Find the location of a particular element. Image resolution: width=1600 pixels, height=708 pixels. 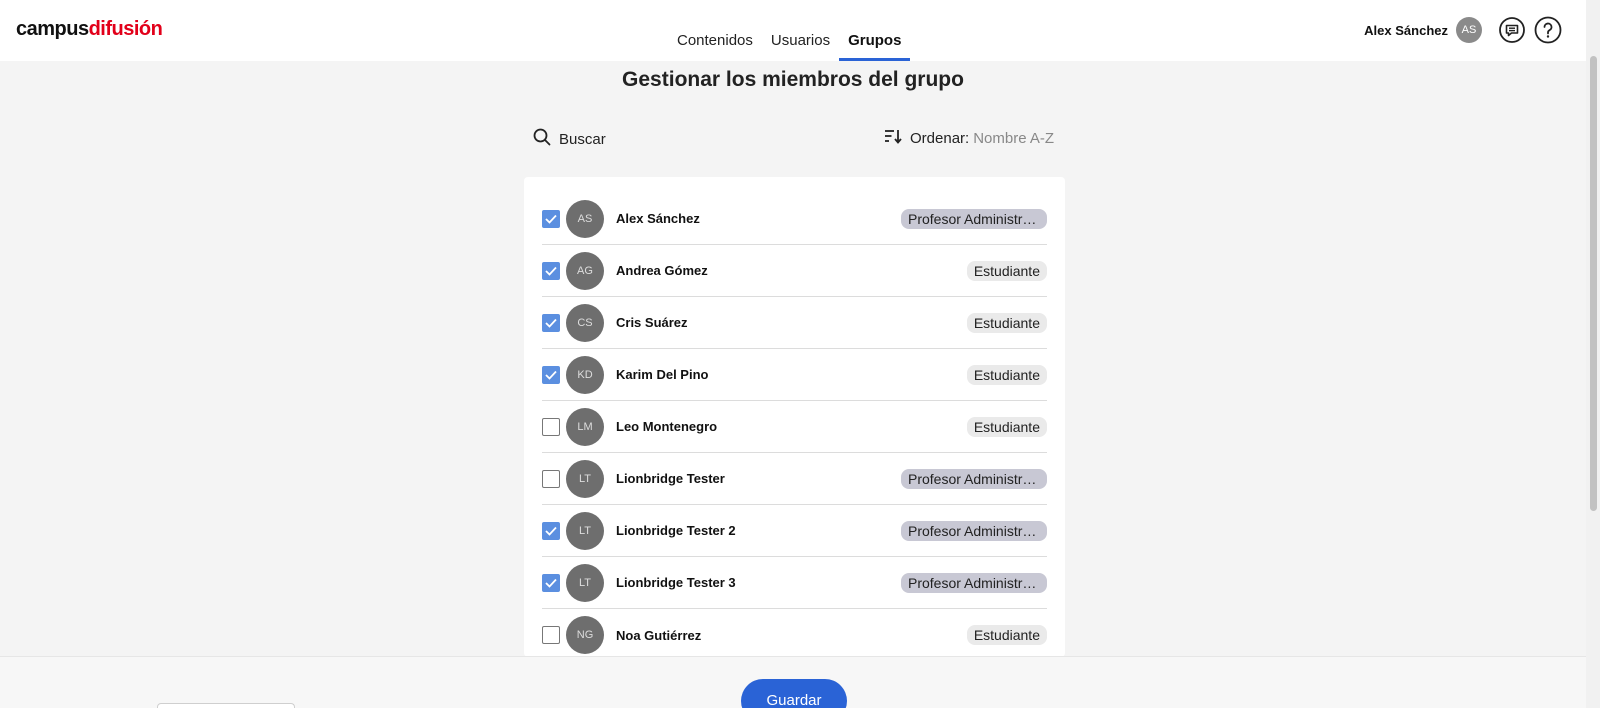

search-label: Buscar is located at coordinates (582, 139).